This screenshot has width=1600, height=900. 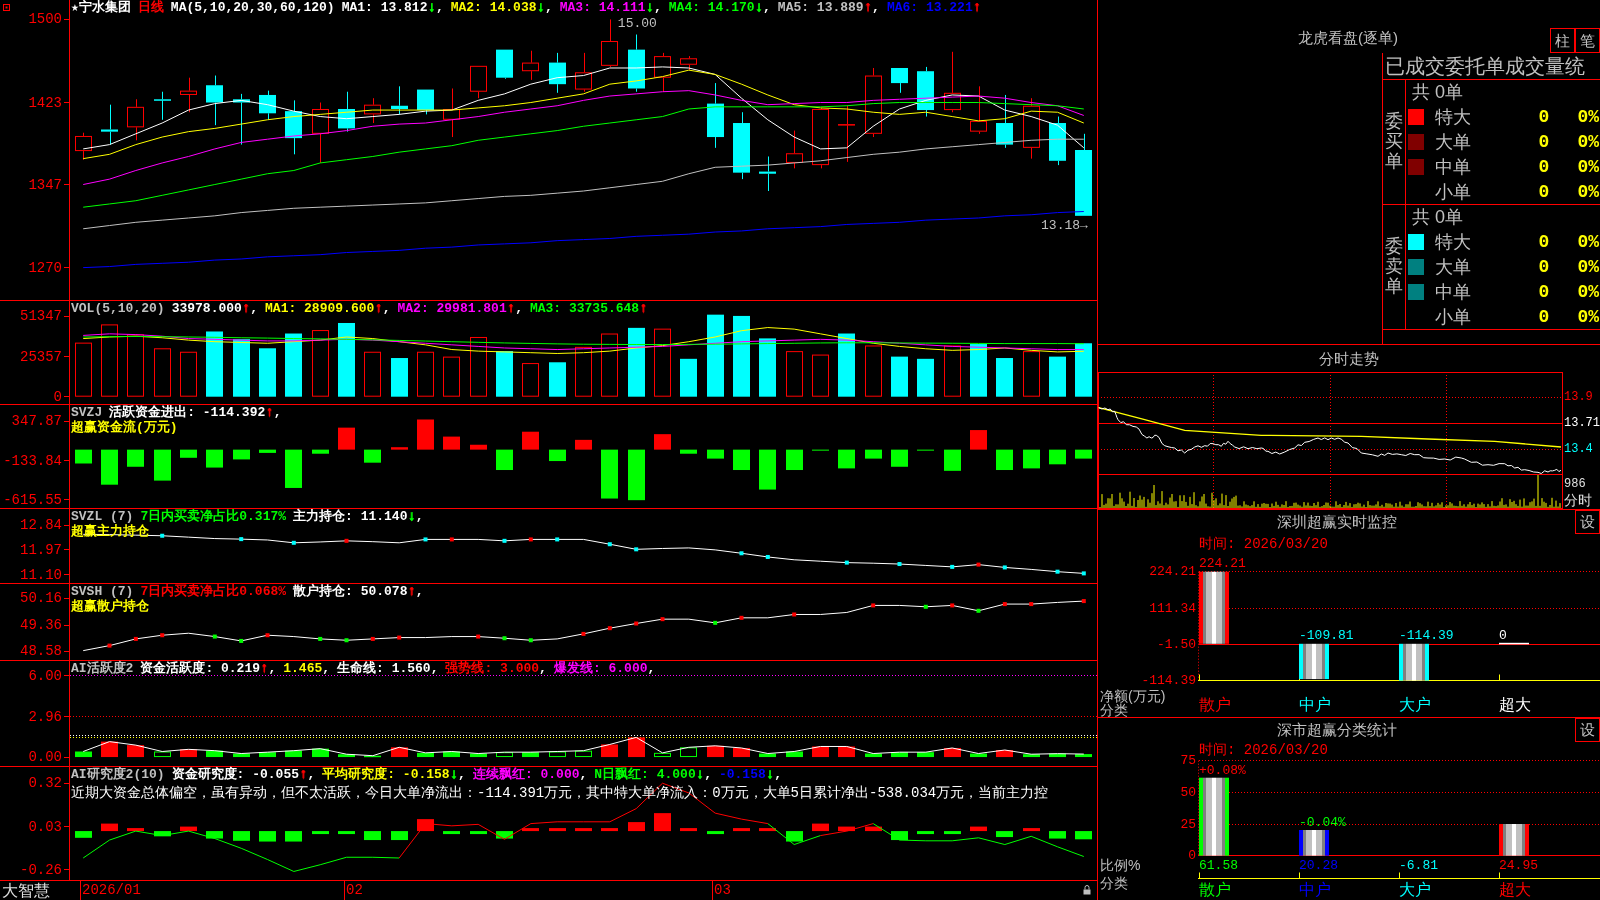 What do you see at coordinates (388, 668) in the screenshot?
I see `indicator-value: 生命线: 1.560,` at bounding box center [388, 668].